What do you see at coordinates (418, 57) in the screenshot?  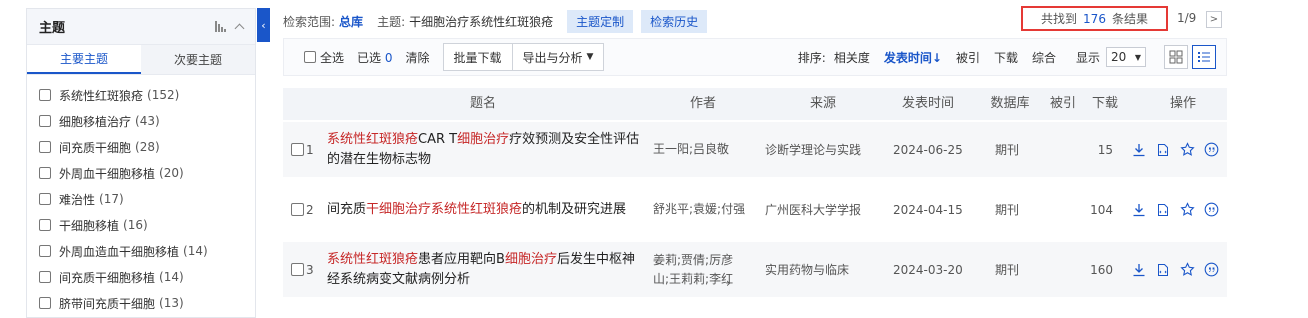 I see `clear-selection-button: 清除` at bounding box center [418, 57].